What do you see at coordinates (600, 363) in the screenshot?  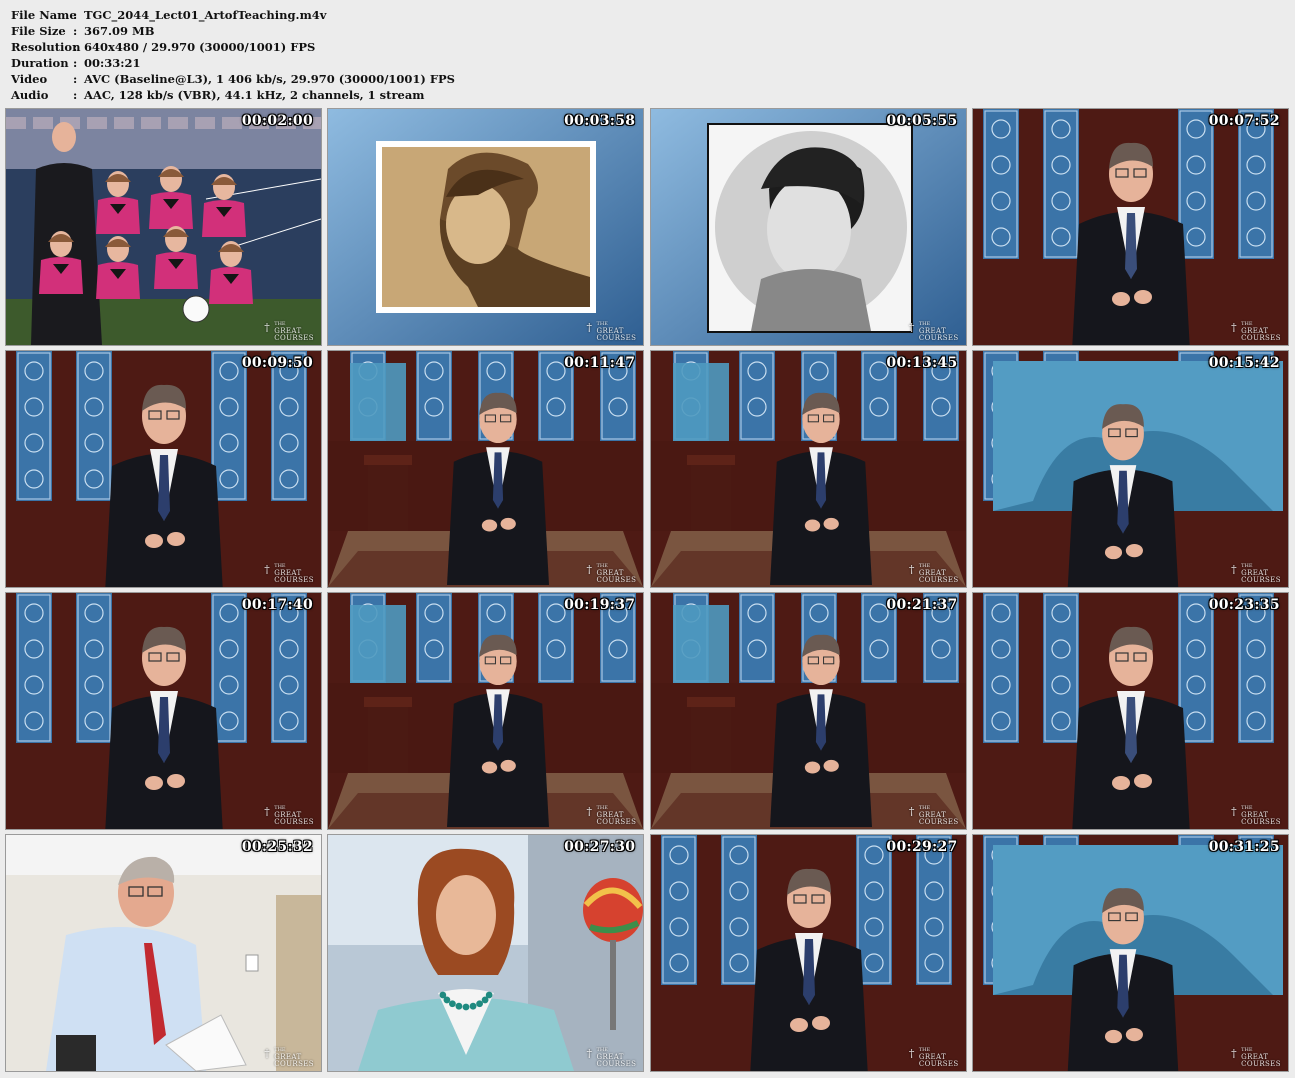 I see `thumbnail-timestamp: 00:11:47` at bounding box center [600, 363].